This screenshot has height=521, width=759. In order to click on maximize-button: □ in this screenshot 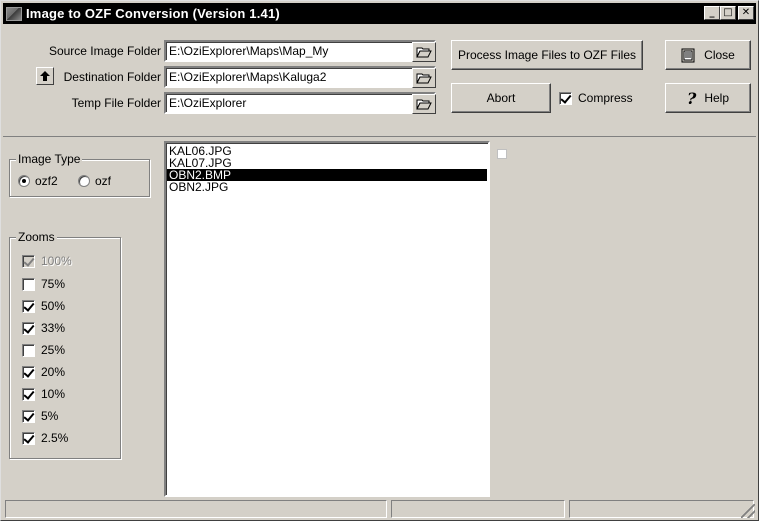, I will do `click(728, 13)`.